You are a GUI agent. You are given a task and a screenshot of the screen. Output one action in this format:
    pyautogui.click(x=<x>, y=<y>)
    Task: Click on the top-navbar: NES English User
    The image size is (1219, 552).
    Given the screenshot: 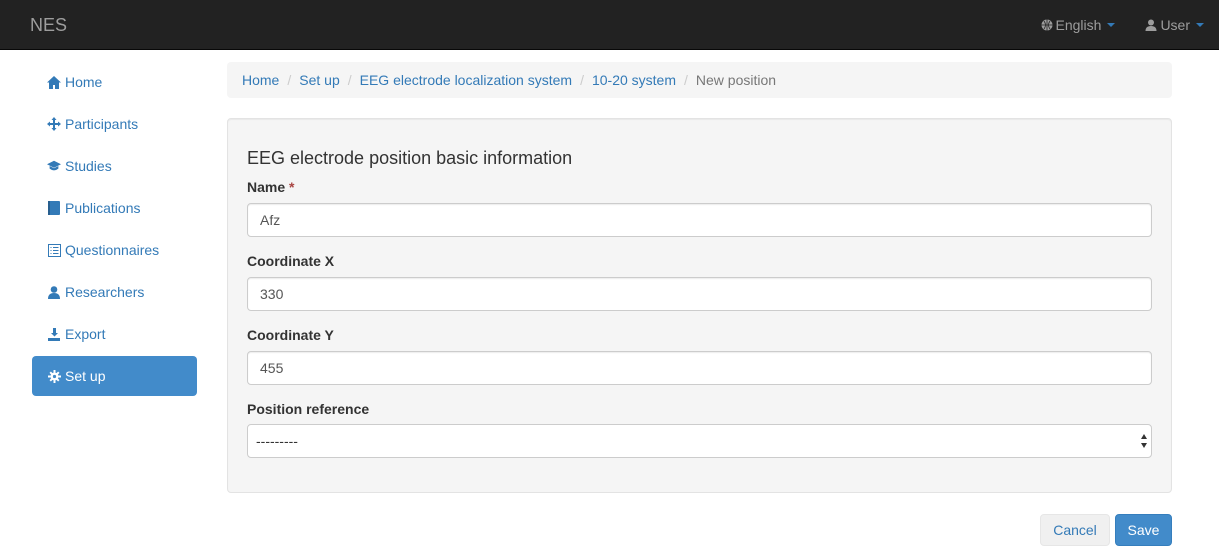 What is the action you would take?
    pyautogui.click(x=609, y=25)
    